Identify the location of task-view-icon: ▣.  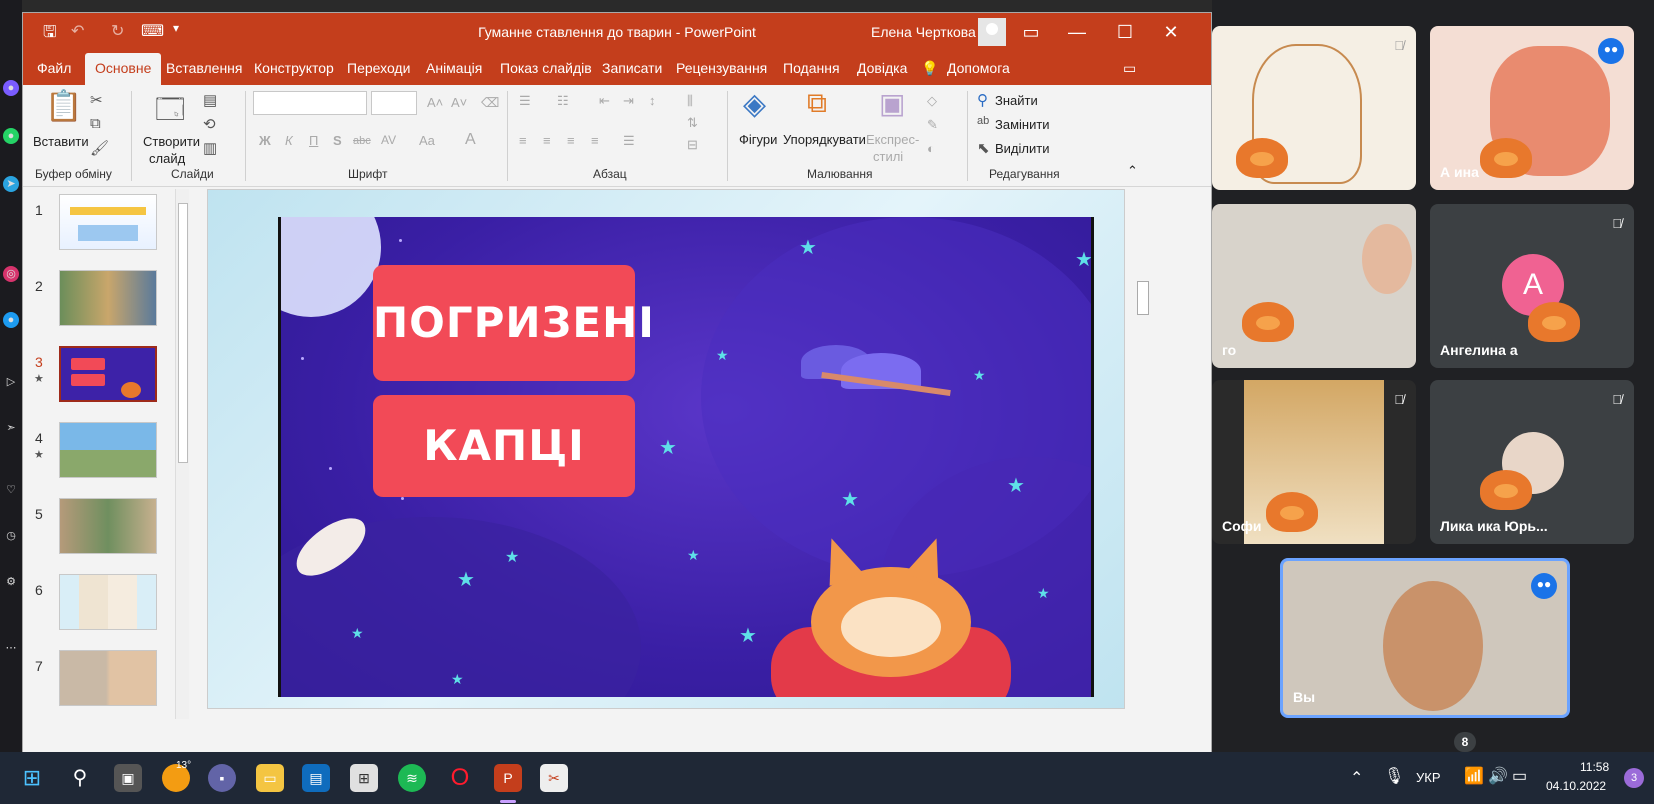
(128, 778).